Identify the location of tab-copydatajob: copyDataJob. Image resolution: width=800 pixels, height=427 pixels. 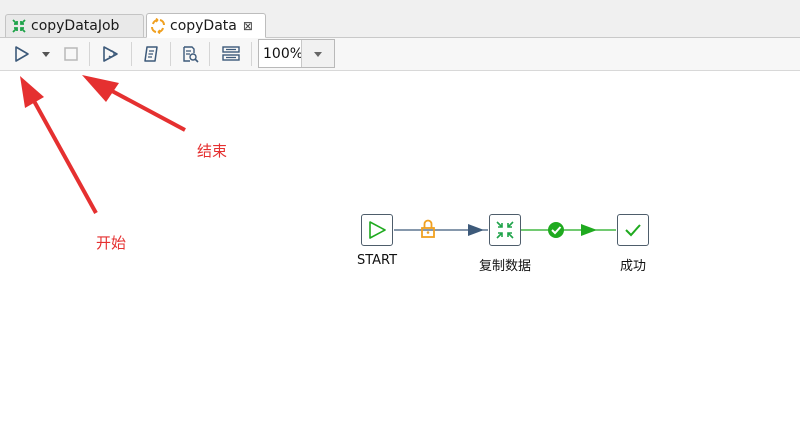
(74, 25).